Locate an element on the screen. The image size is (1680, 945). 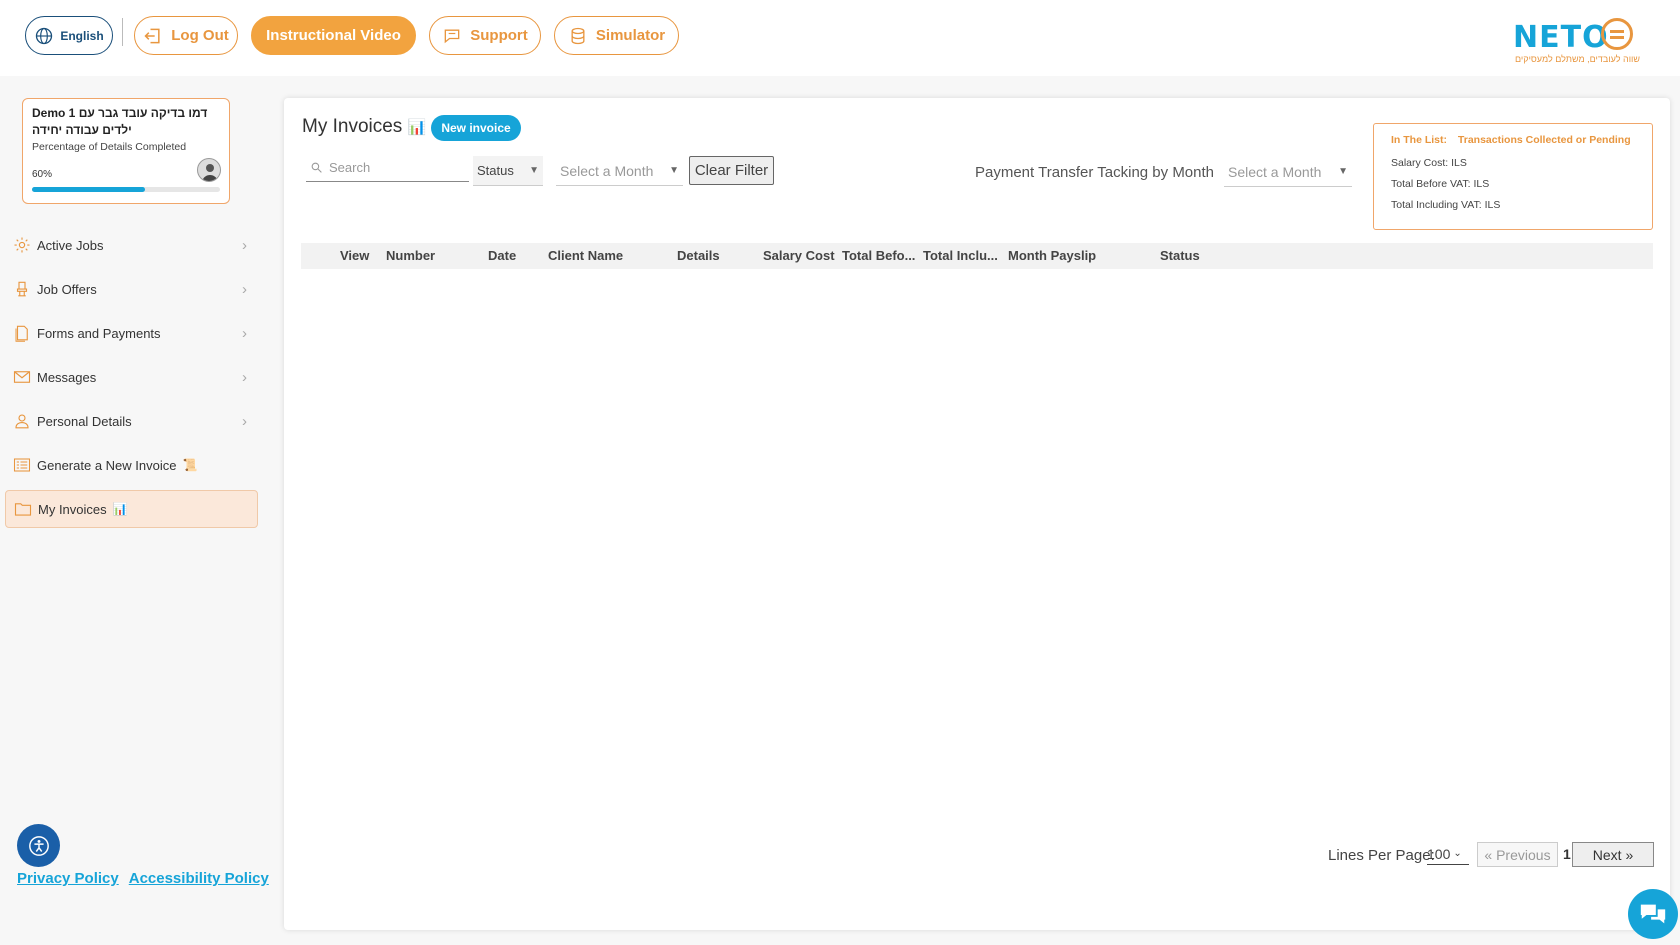
simulator-label: Simulator is located at coordinates (630, 35).